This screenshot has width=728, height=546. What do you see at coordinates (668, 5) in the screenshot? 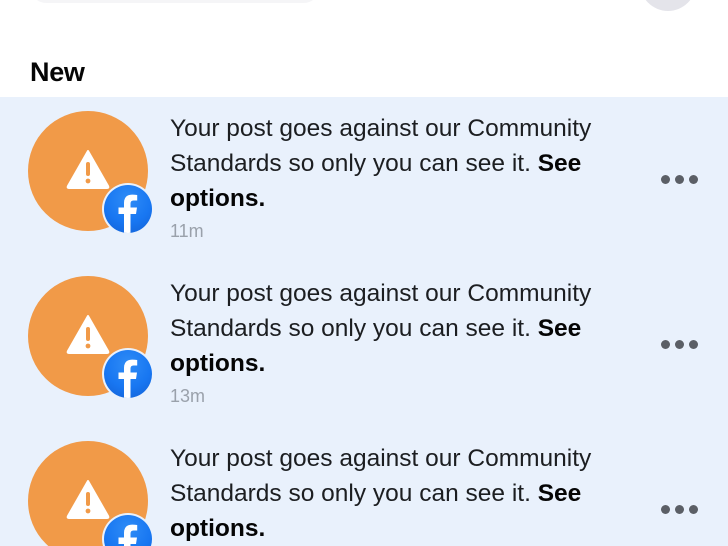
I see `header-circle-button` at bounding box center [668, 5].